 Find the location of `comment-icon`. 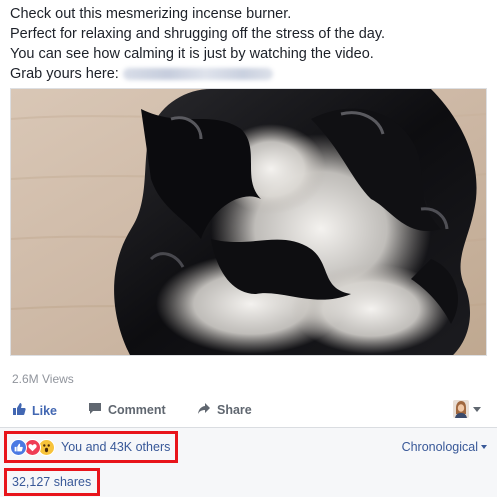

comment-icon is located at coordinates (95, 410).